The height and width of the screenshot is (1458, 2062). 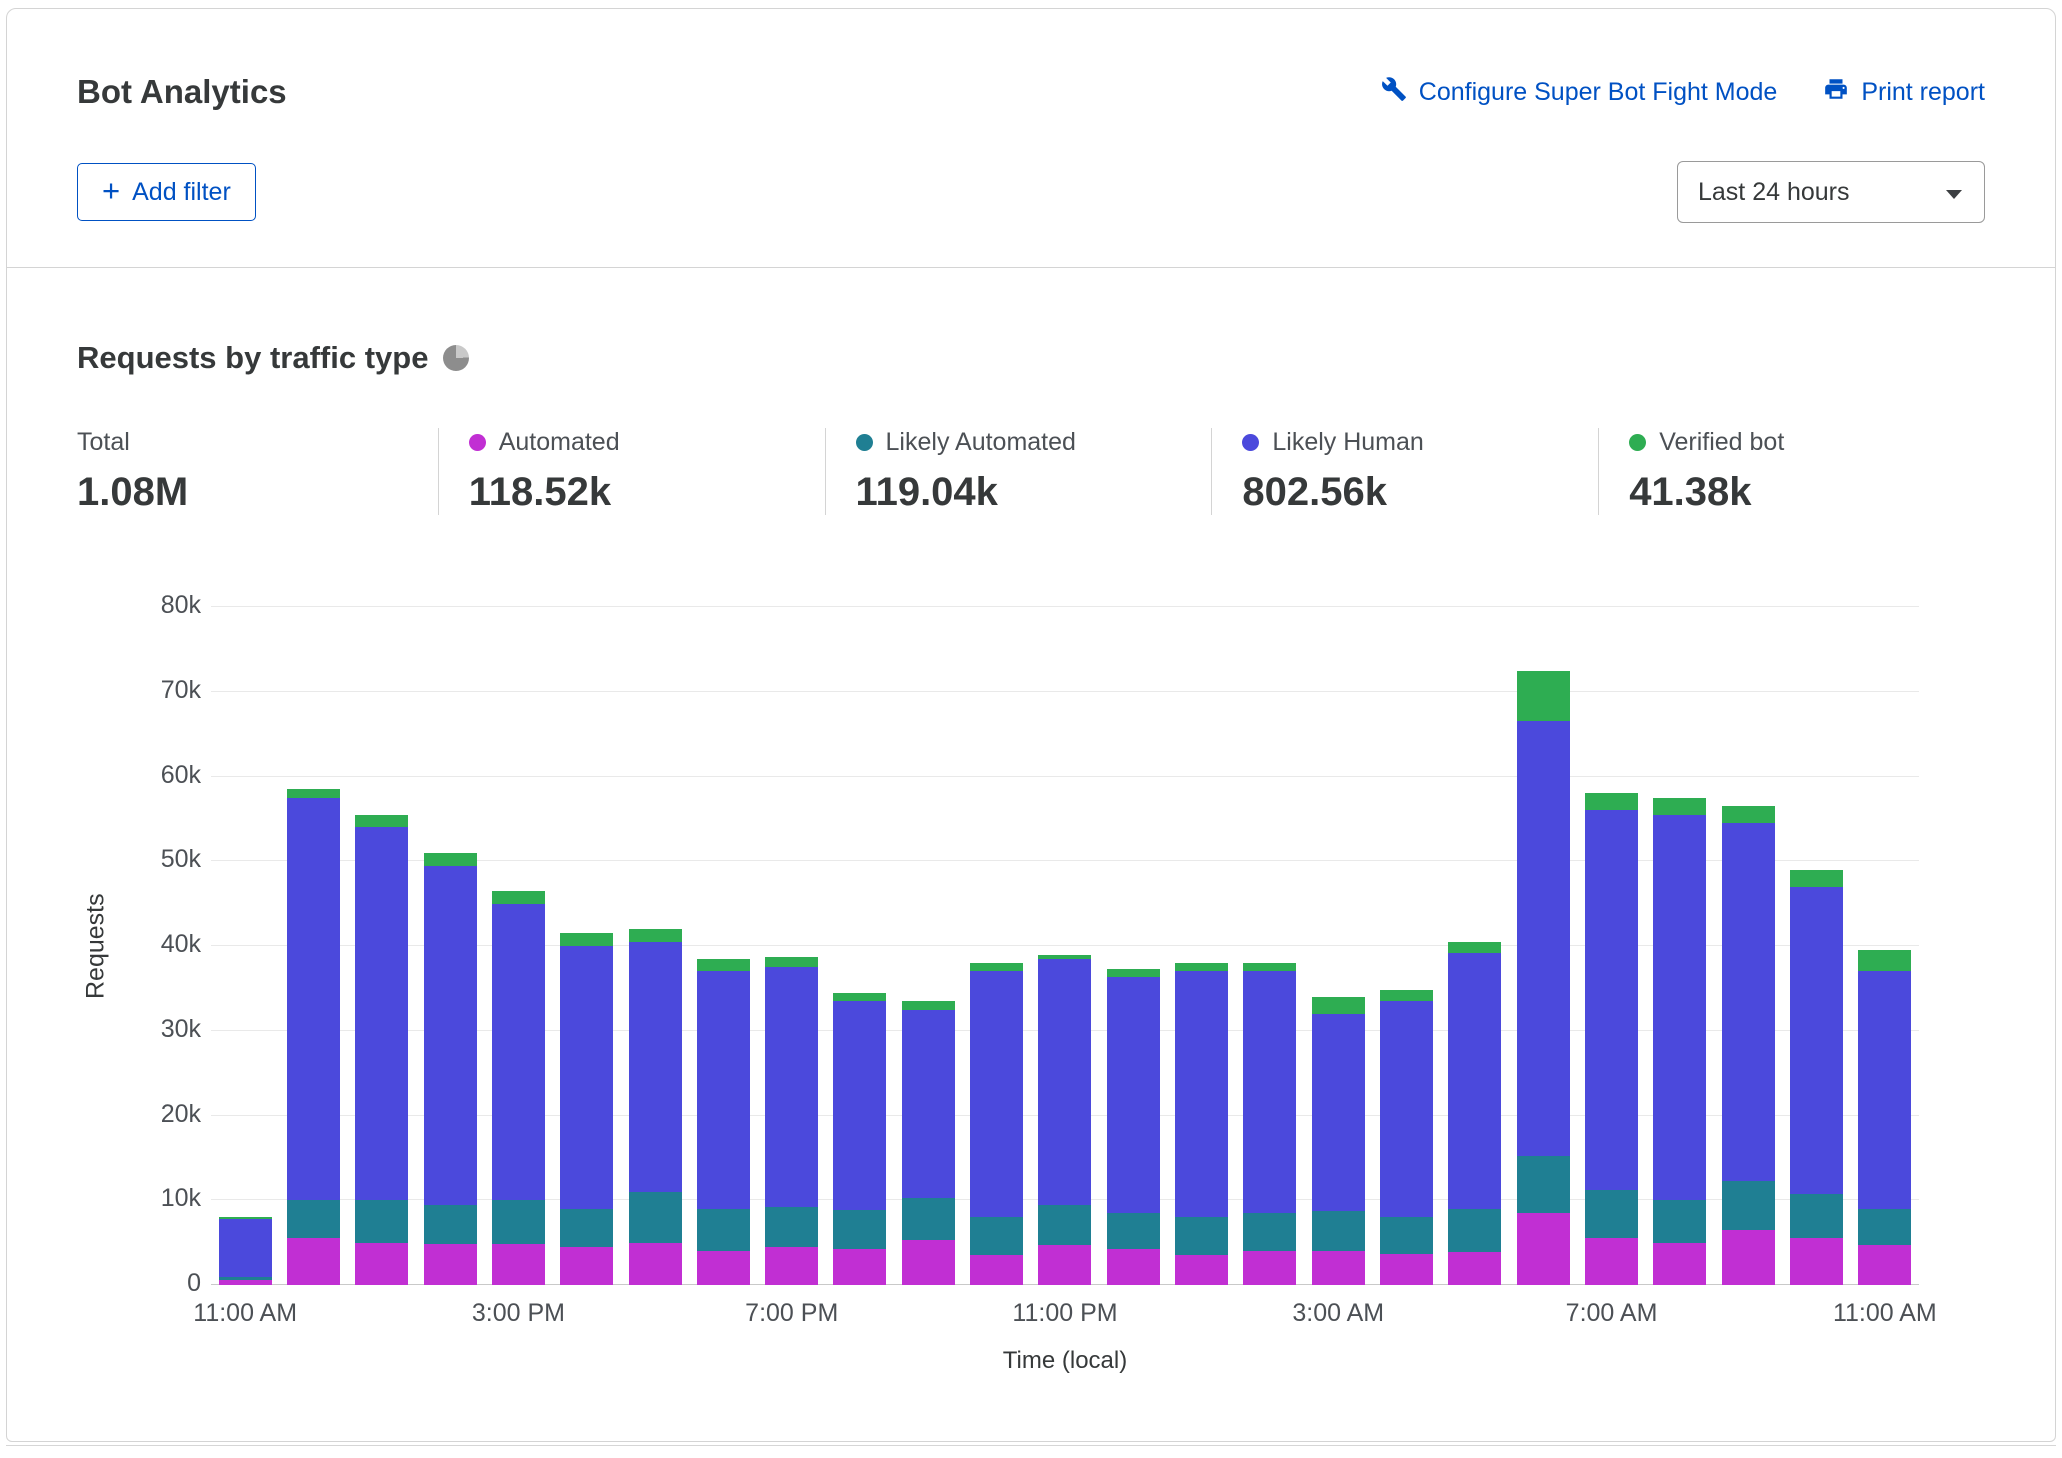 I want to click on y-tick-label: 80k, so click(x=180, y=605).